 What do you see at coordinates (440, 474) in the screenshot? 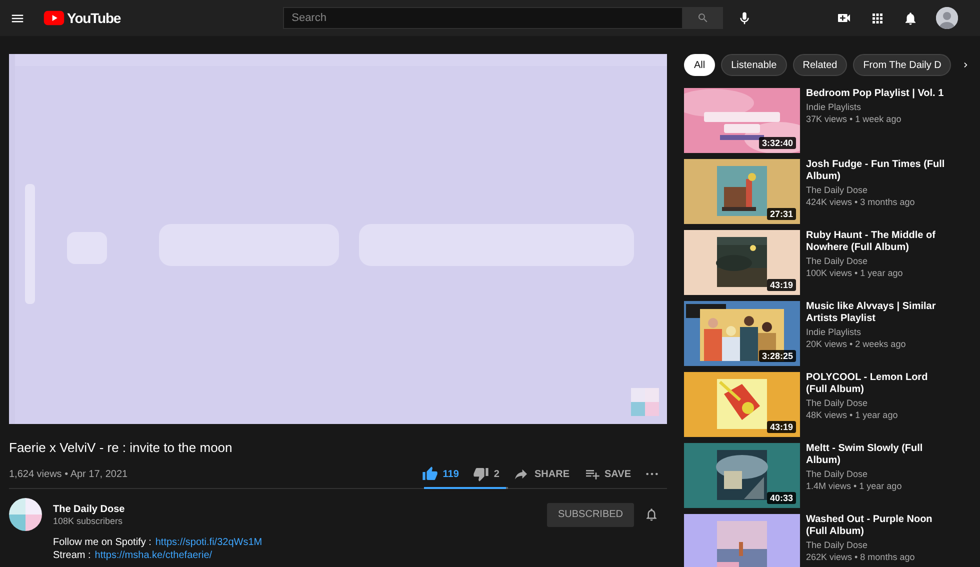
I see `like-button: 119` at bounding box center [440, 474].